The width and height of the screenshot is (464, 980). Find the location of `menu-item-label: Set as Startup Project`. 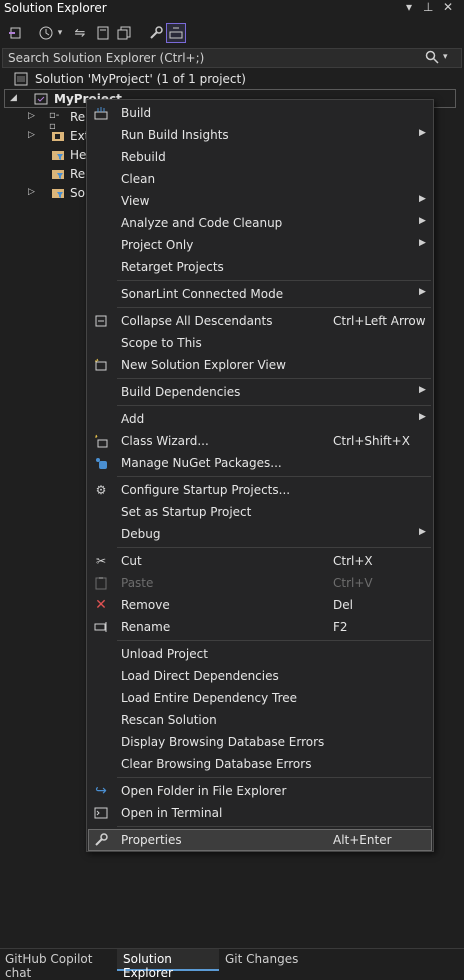

menu-item-label: Set as Startup Project is located at coordinates (186, 512).